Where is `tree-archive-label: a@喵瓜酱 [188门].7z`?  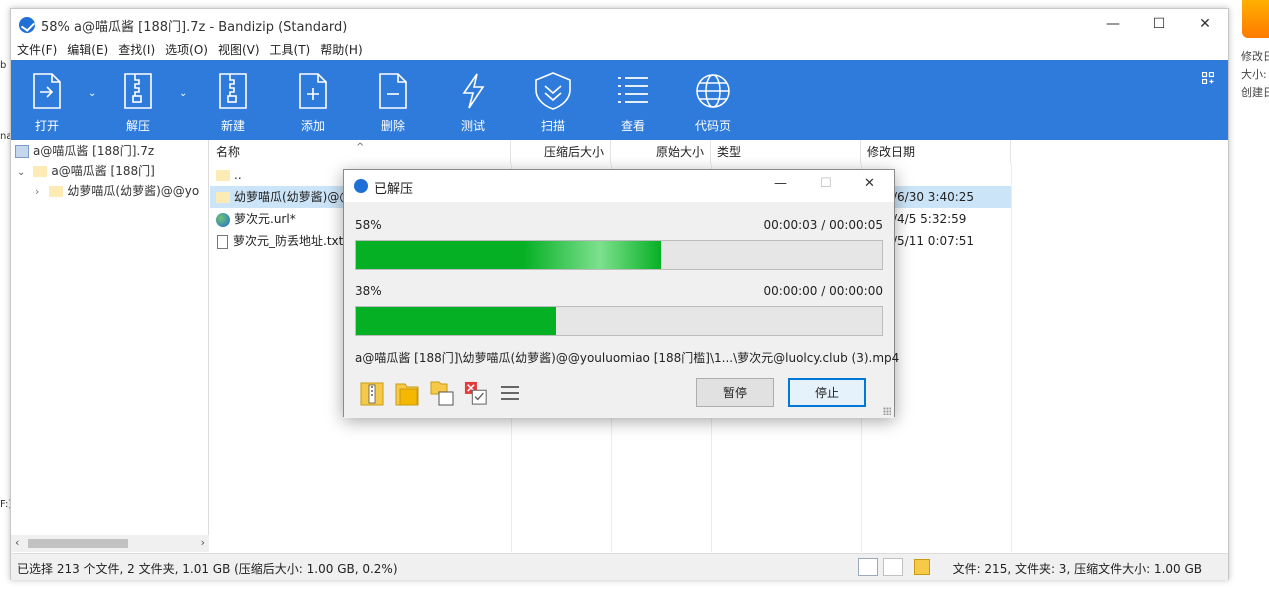
tree-archive-label: a@喵瓜酱 [188门].7z is located at coordinates (94, 151).